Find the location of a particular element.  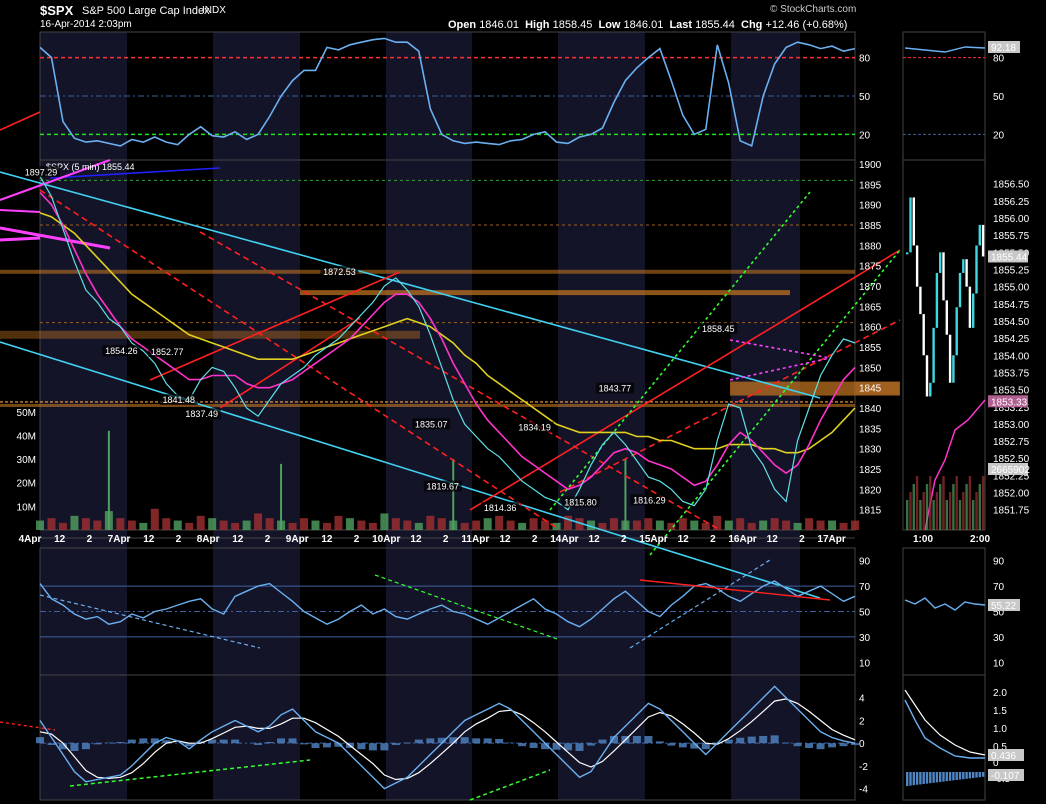

macd-tick-3: -2 is located at coordinates (863, 767).